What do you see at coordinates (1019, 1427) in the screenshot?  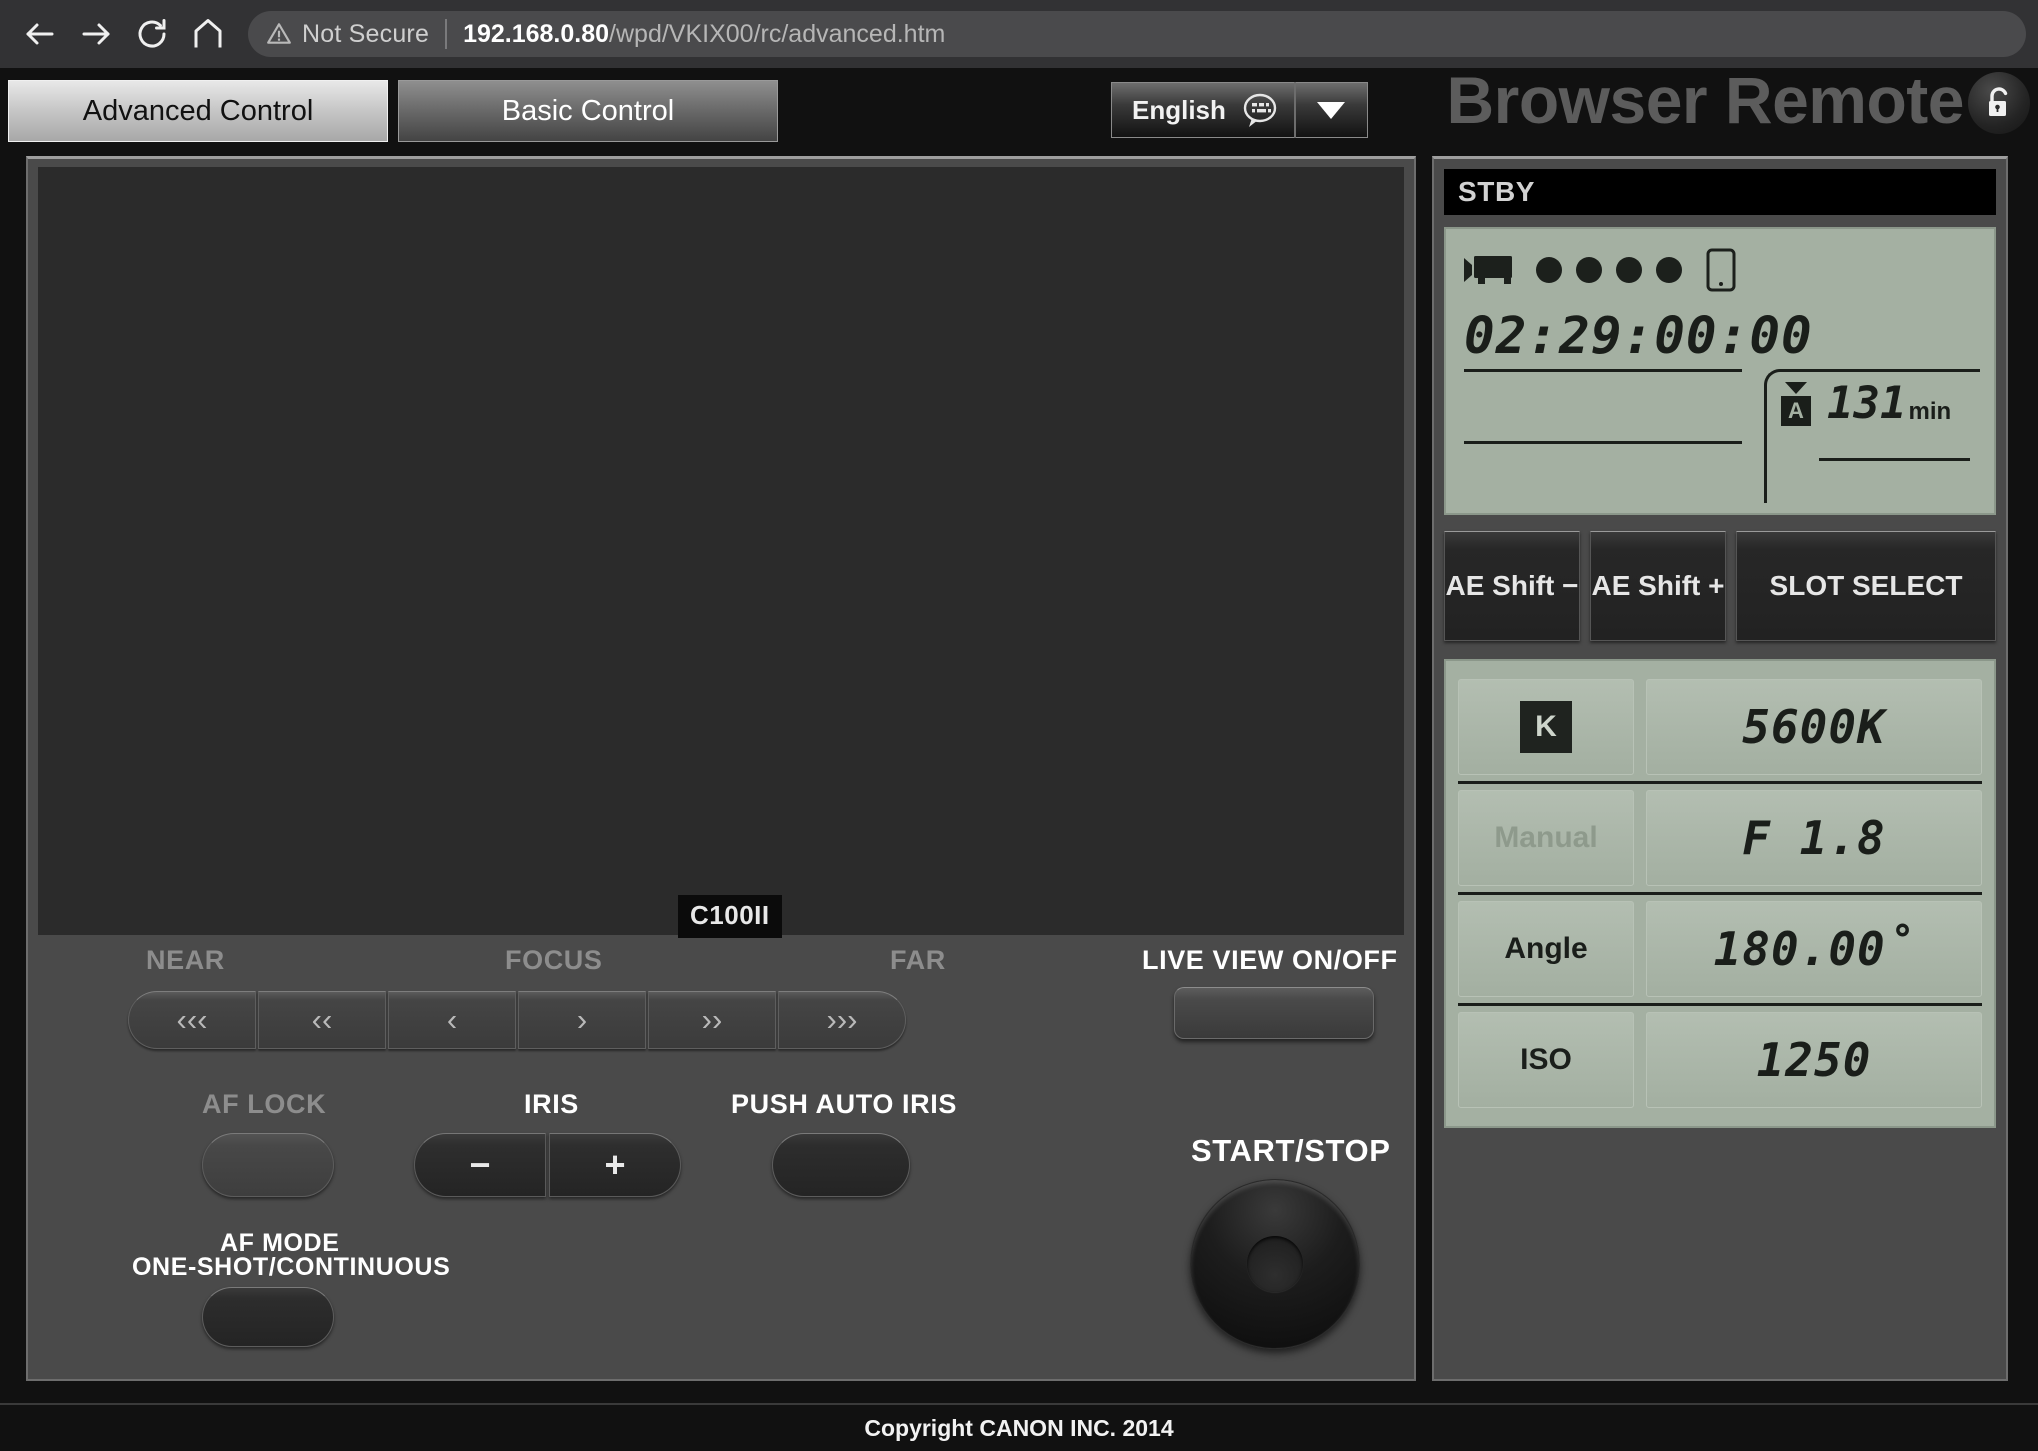 I see `copyright-text: Copyright CANON INC. 2014` at bounding box center [1019, 1427].